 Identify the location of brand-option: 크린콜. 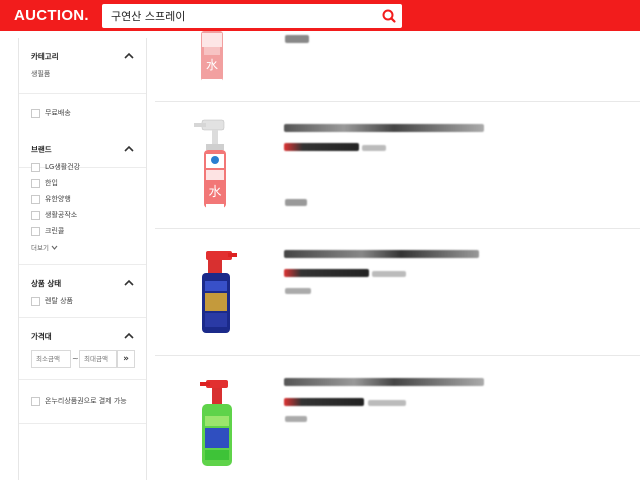
(47, 231).